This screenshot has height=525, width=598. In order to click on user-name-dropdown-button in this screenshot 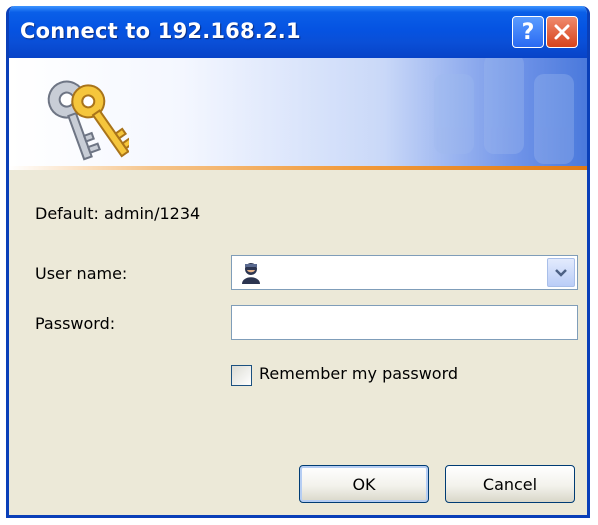, I will do `click(561, 272)`.